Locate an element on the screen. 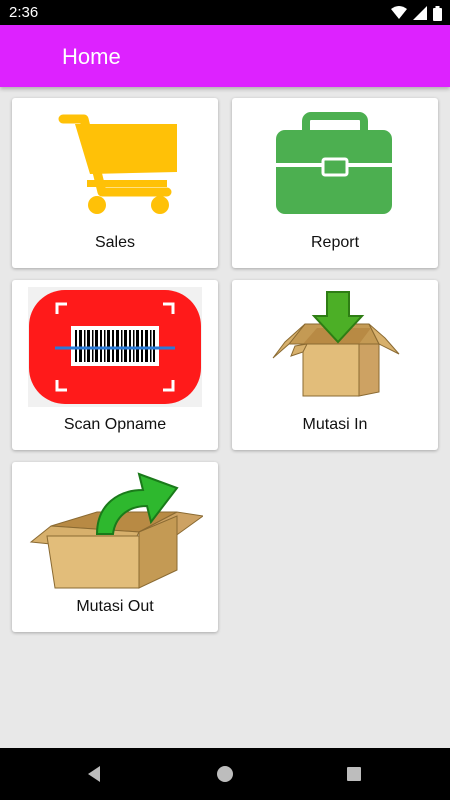 This screenshot has width=450, height=800. report-label: Report is located at coordinates (335, 242).